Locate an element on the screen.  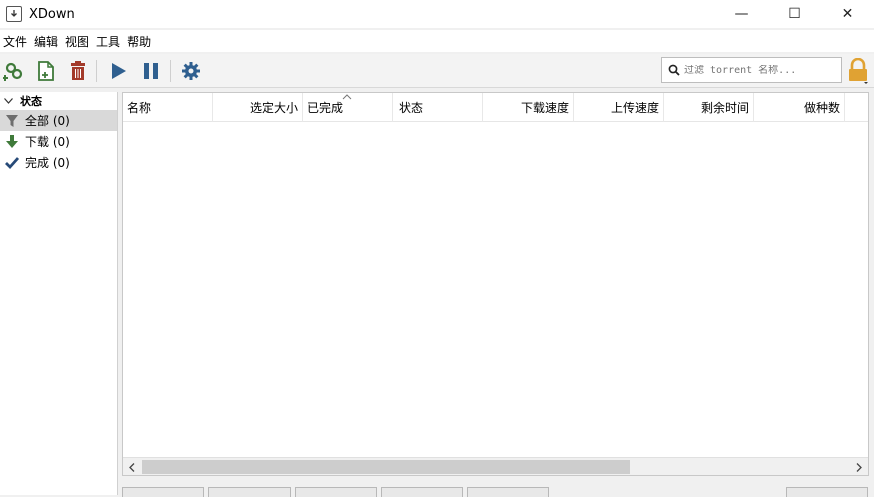
add-link-icon is located at coordinates (14, 71).